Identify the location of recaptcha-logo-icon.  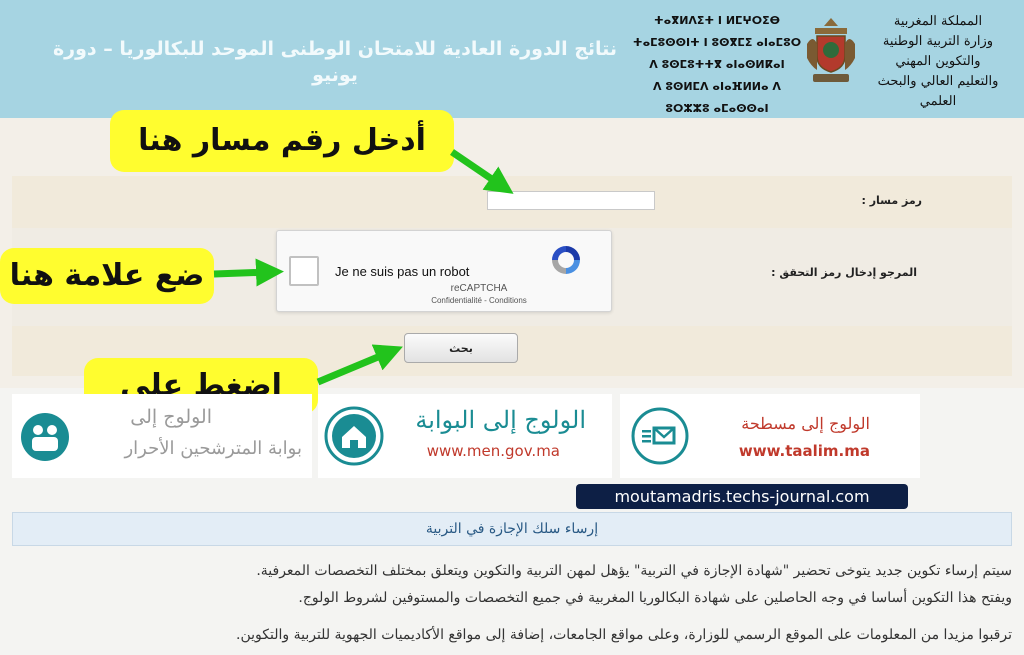
(566, 260).